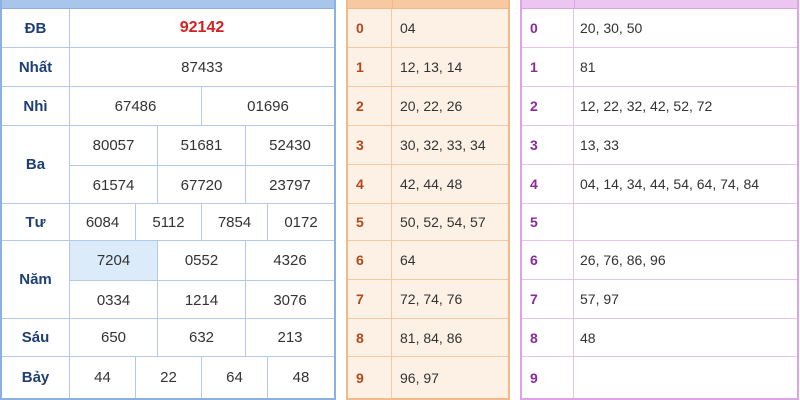 This screenshot has height=400, width=800. Describe the element at coordinates (431, 299) in the screenshot. I see `head-values: 72, 74, 76` at that location.